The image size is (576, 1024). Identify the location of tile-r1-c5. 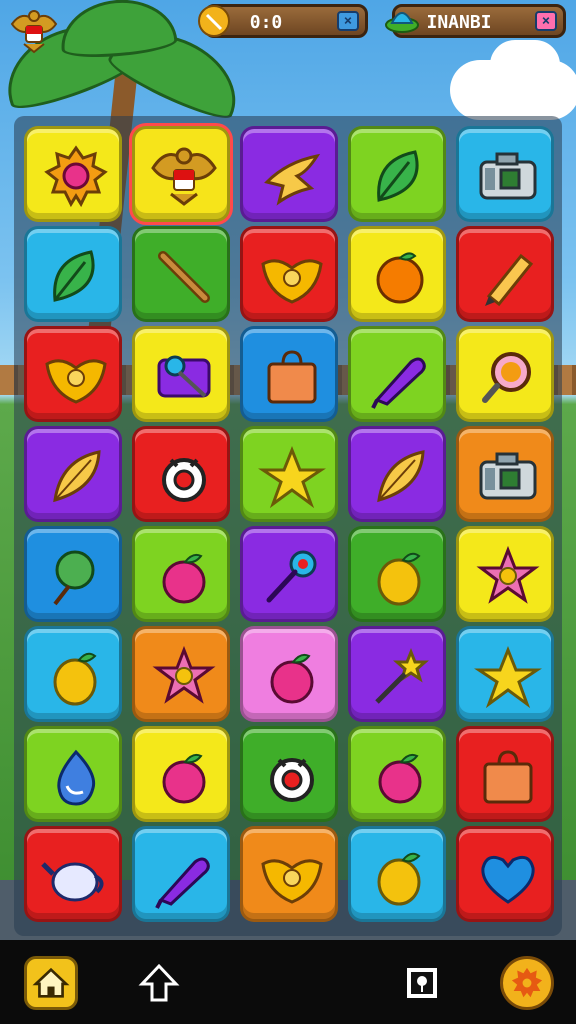
(505, 174).